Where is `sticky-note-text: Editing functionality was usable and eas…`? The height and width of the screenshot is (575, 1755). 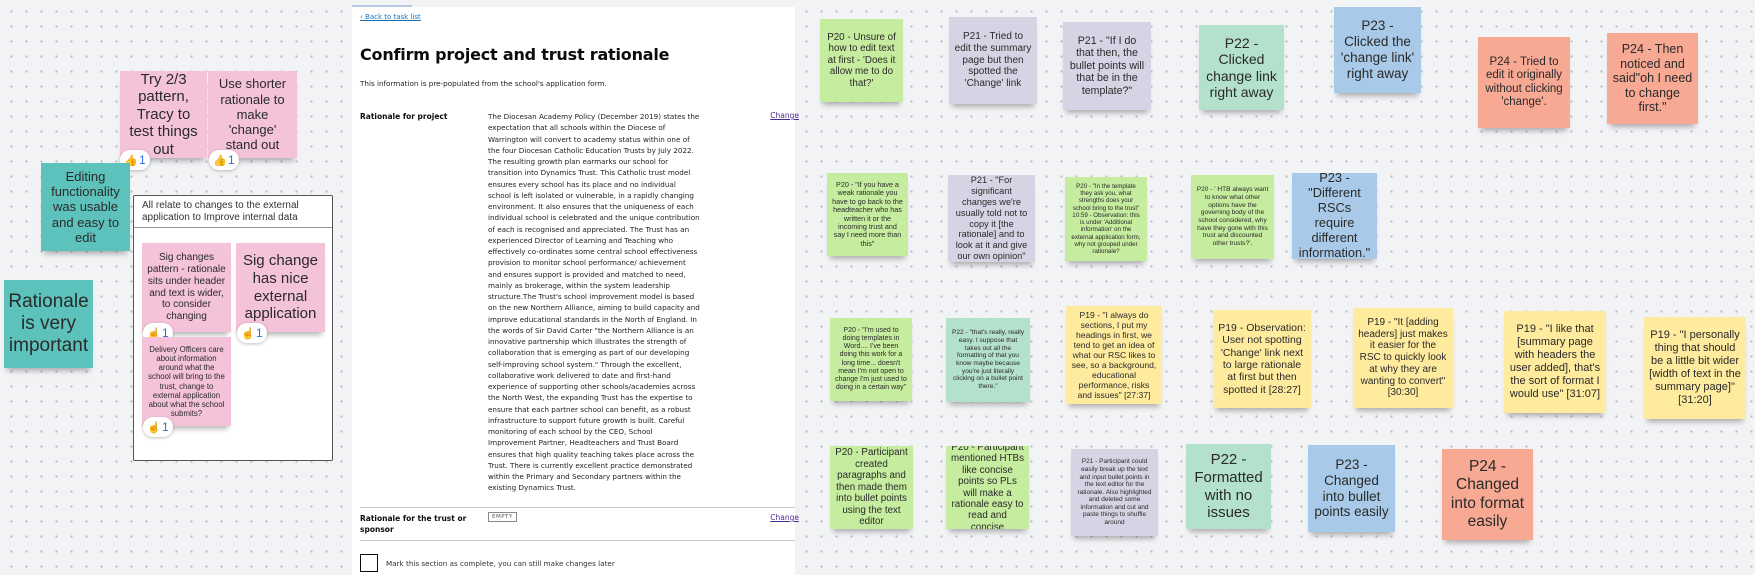 sticky-note-text: Editing functionality was usable and eas… is located at coordinates (85, 206).